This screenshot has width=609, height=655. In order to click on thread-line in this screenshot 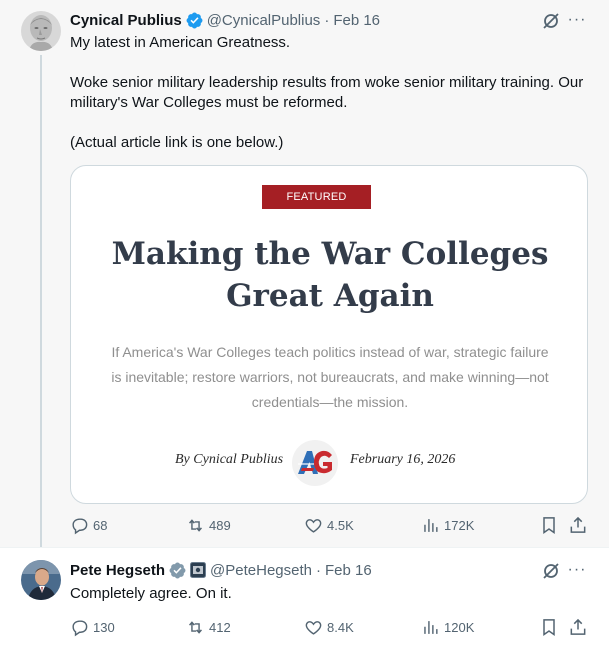, I will do `click(41, 306)`.